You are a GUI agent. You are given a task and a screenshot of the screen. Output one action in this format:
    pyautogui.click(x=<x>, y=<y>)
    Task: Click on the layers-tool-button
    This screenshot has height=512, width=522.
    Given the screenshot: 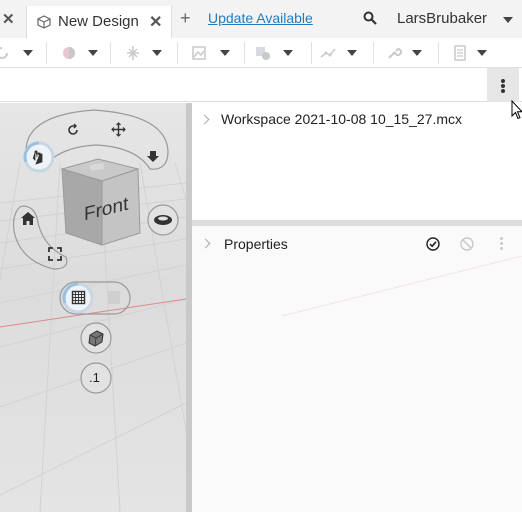 What is the action you would take?
    pyautogui.click(x=472, y=53)
    